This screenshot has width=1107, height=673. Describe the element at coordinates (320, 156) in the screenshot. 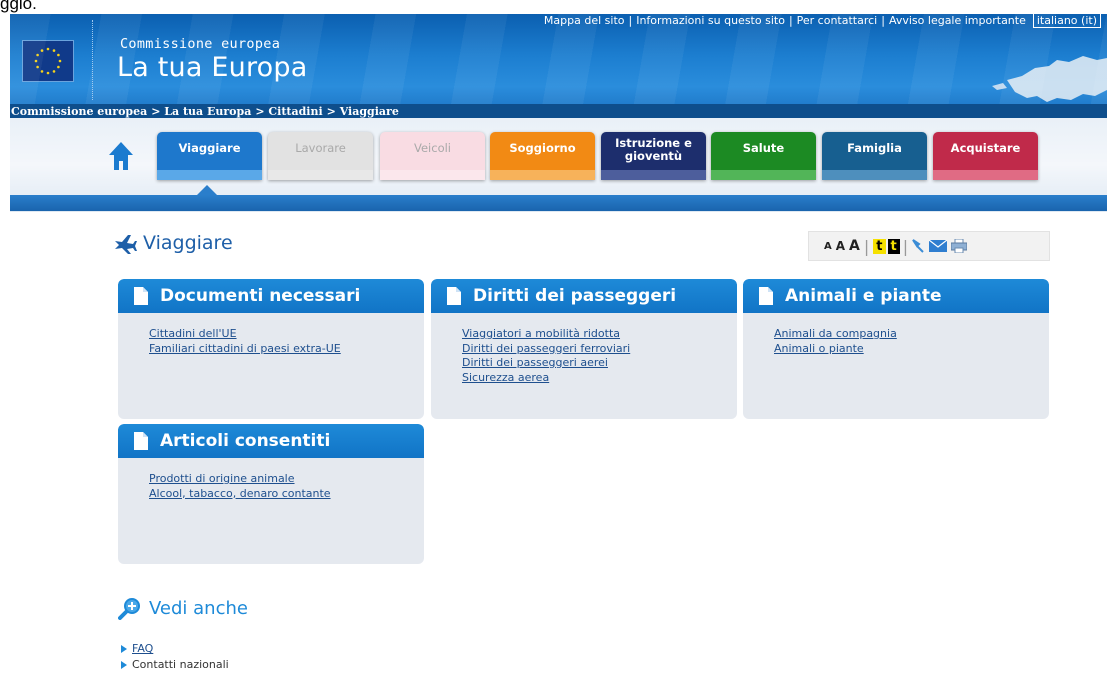

I see `tab-lavorare: Lavorare` at that location.